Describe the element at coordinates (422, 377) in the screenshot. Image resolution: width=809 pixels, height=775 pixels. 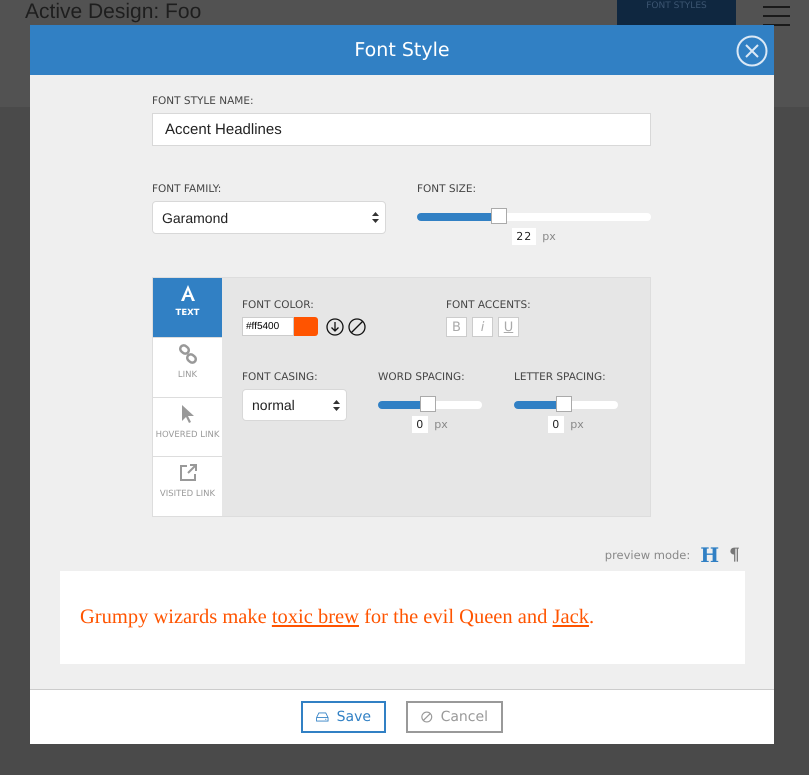
I see `field-label: WORD SPACING:` at that location.